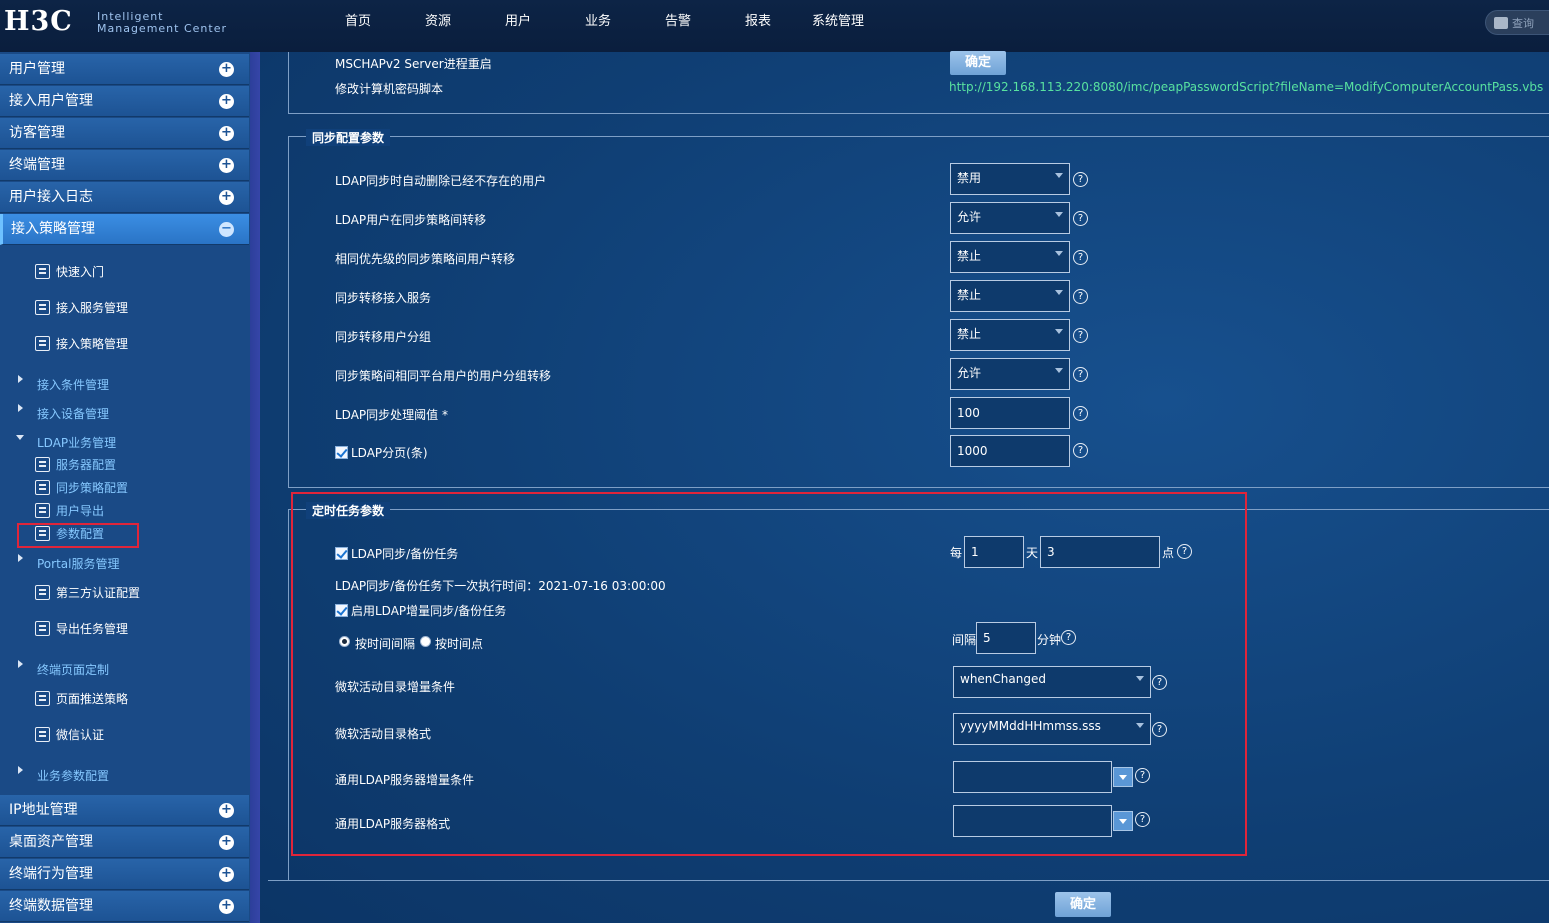  Describe the element at coordinates (1010, 335) in the screenshot. I see `transfer-group-select: 禁止` at that location.